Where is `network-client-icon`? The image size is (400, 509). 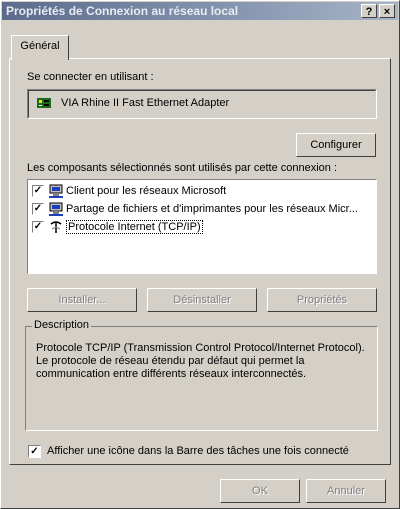
network-client-icon is located at coordinates (56, 191).